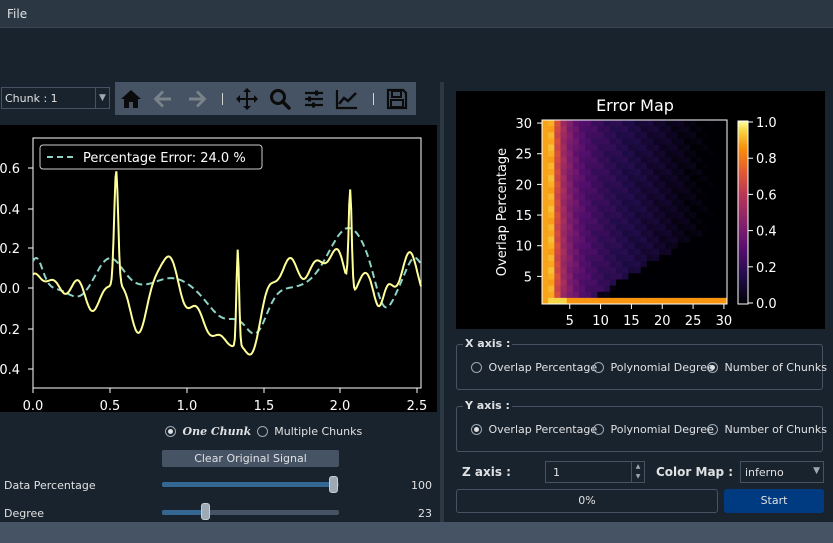  What do you see at coordinates (595, 472) in the screenshot?
I see `z-axis-spinbox: 1 ▲ ▼` at bounding box center [595, 472].